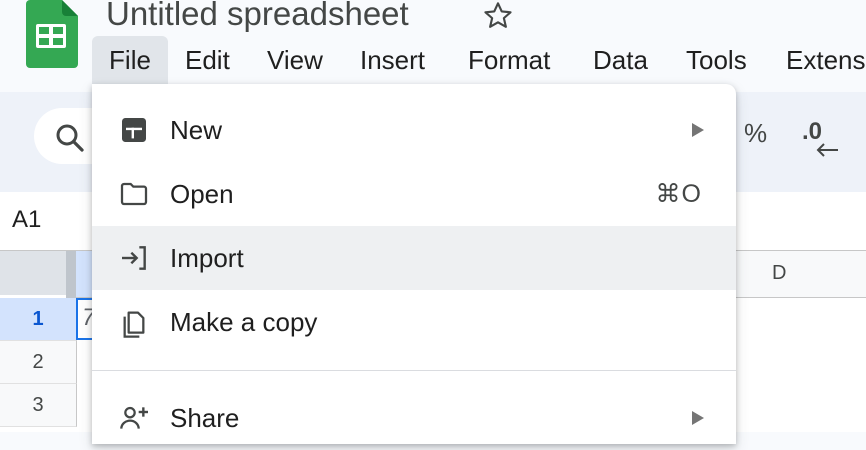 The height and width of the screenshot is (450, 866). Describe the element at coordinates (678, 194) in the screenshot. I see `shortcut-open: ⌘O` at that location.